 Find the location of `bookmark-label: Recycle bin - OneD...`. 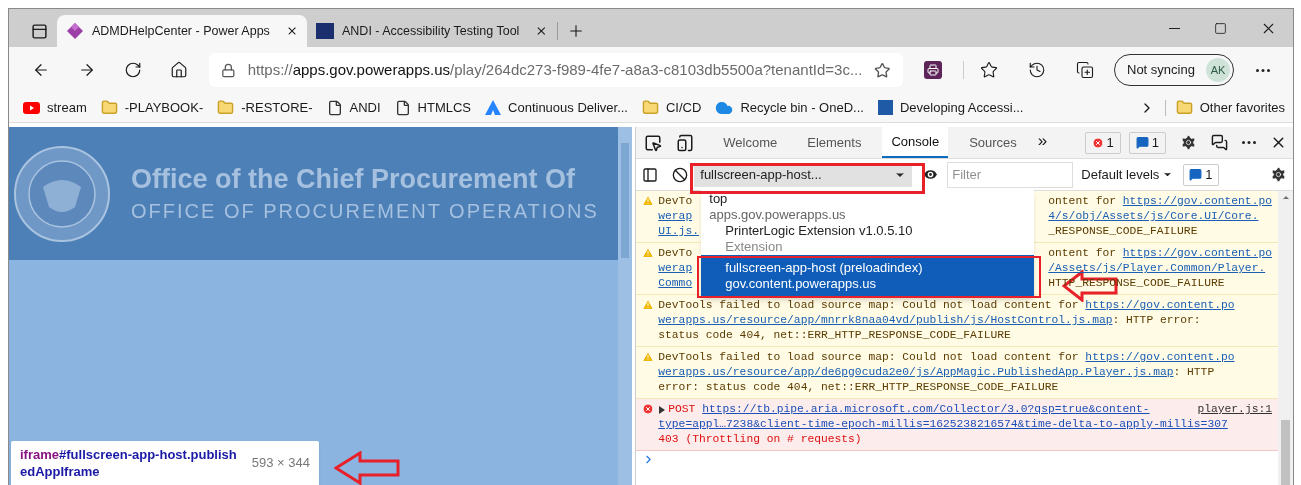

bookmark-label: Recycle bin - OneD... is located at coordinates (802, 107).